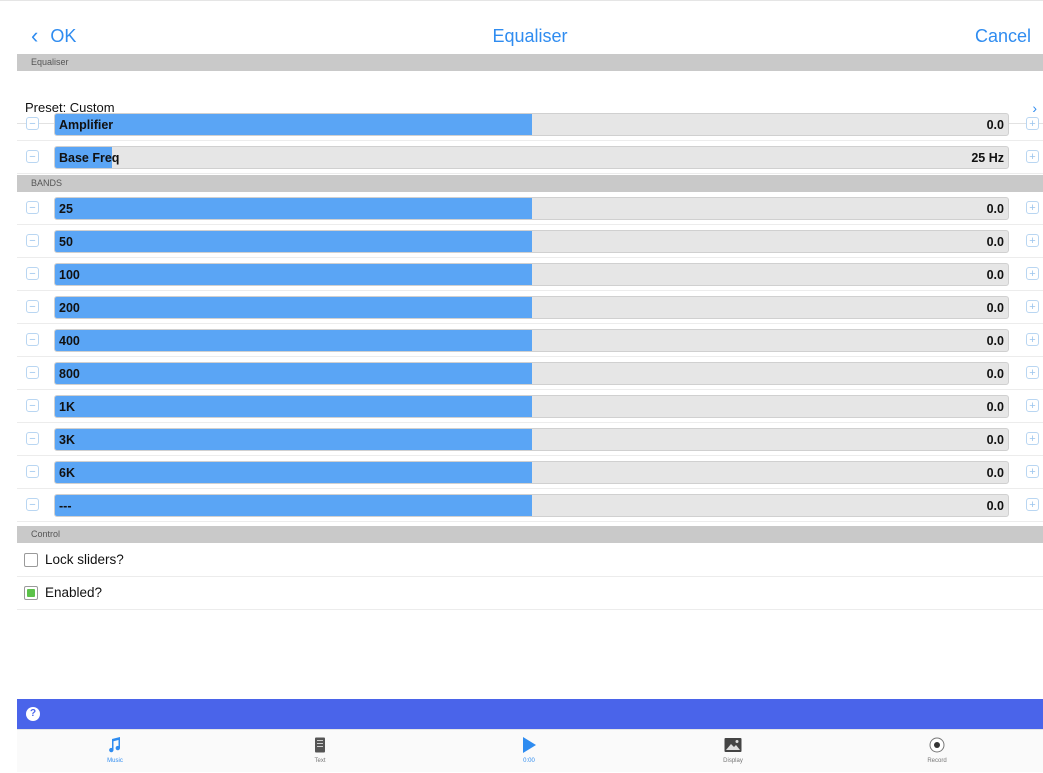 This screenshot has height=773, width=1043. Describe the element at coordinates (320, 745) in the screenshot. I see `document-icon` at that location.